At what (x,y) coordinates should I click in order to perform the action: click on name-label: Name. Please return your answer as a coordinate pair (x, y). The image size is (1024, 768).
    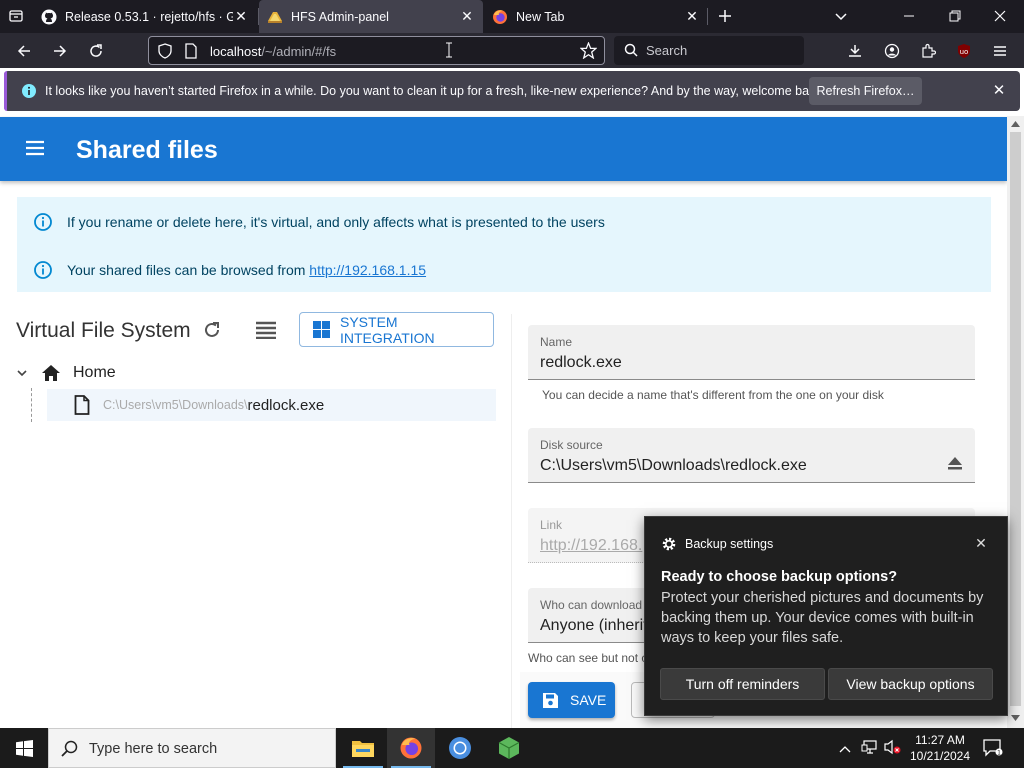
    Looking at the image, I should click on (556, 342).